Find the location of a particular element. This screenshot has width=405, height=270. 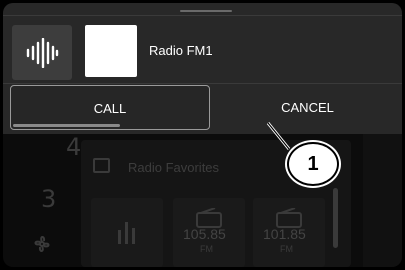

callout-number: 1 is located at coordinates (313, 163).